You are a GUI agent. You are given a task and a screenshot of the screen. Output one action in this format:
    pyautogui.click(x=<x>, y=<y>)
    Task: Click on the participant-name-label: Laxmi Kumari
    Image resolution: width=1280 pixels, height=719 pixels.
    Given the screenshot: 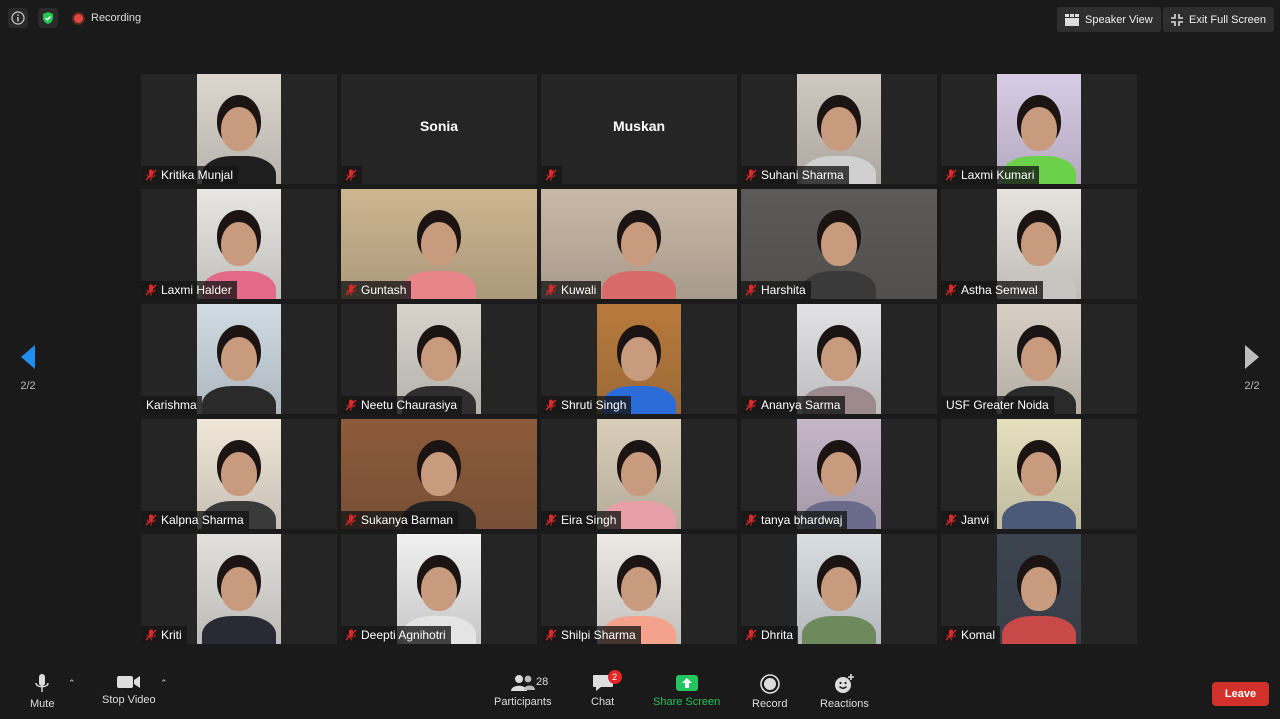 What is the action you would take?
    pyautogui.click(x=990, y=175)
    